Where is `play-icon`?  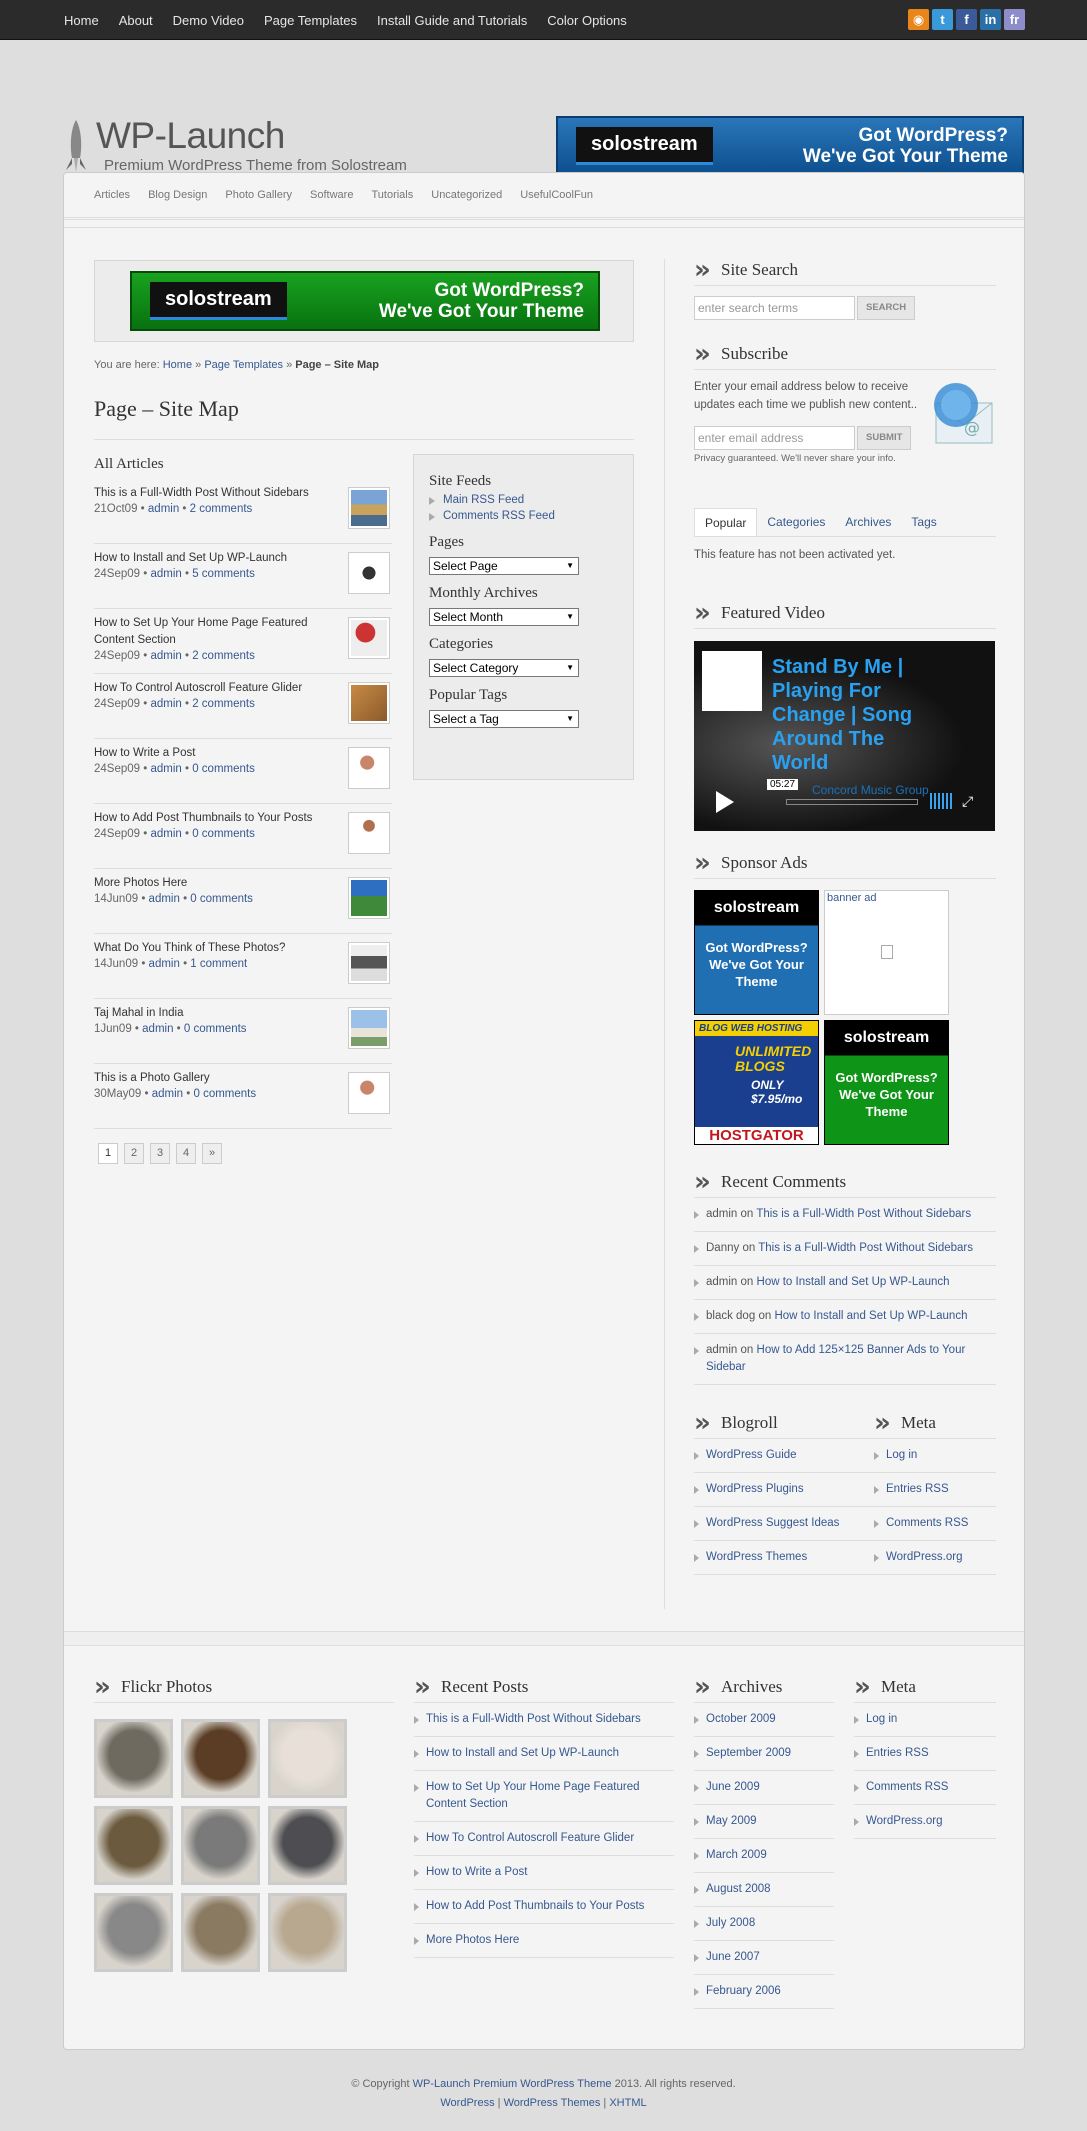
play-icon is located at coordinates (725, 802).